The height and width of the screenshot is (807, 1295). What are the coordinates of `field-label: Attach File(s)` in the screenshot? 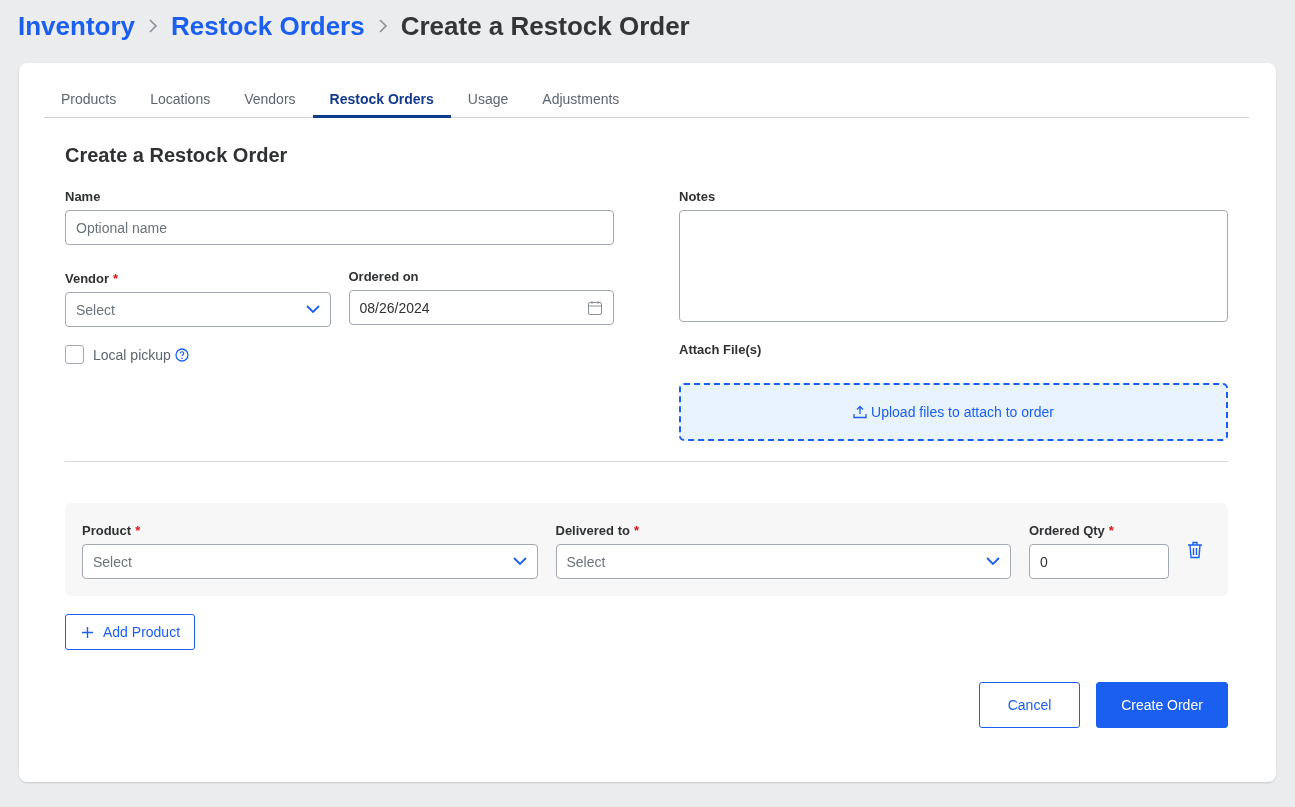 It's located at (720, 349).